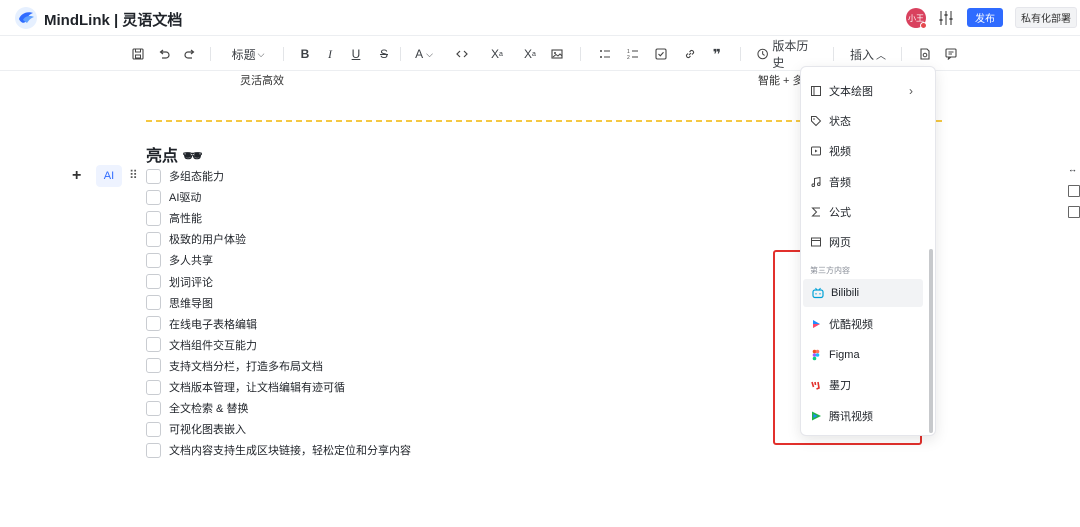 The height and width of the screenshot is (527, 1080). What do you see at coordinates (717, 54) in the screenshot?
I see `quote-icon: ❞` at bounding box center [717, 54].